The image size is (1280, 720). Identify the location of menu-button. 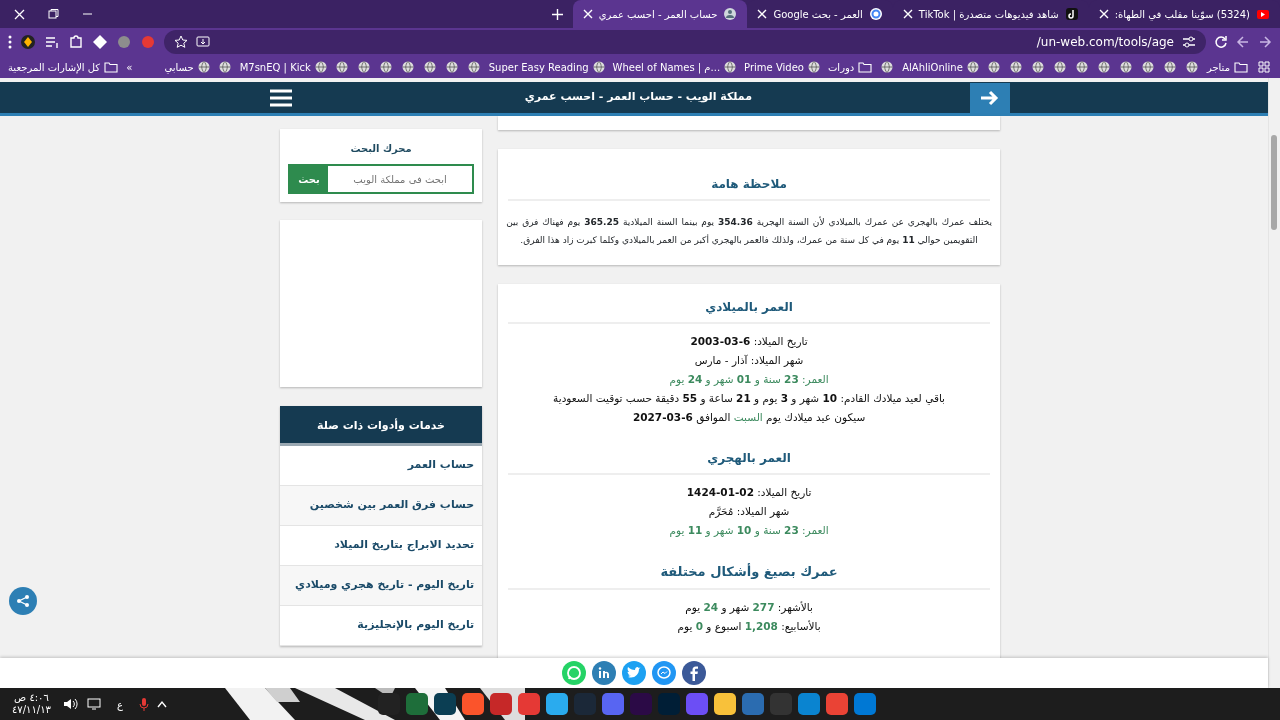
(281, 97).